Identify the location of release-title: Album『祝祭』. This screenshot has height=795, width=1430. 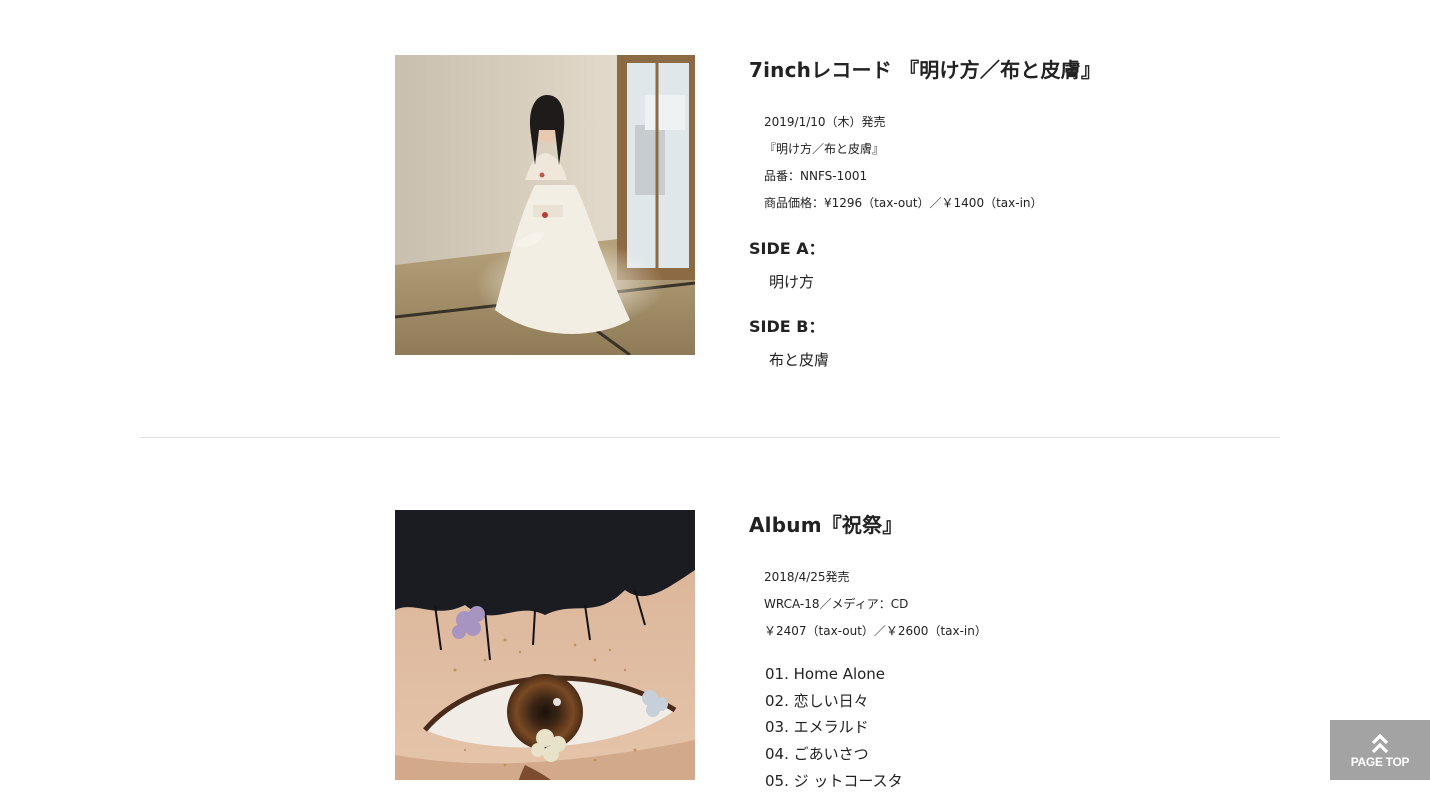
(826, 525).